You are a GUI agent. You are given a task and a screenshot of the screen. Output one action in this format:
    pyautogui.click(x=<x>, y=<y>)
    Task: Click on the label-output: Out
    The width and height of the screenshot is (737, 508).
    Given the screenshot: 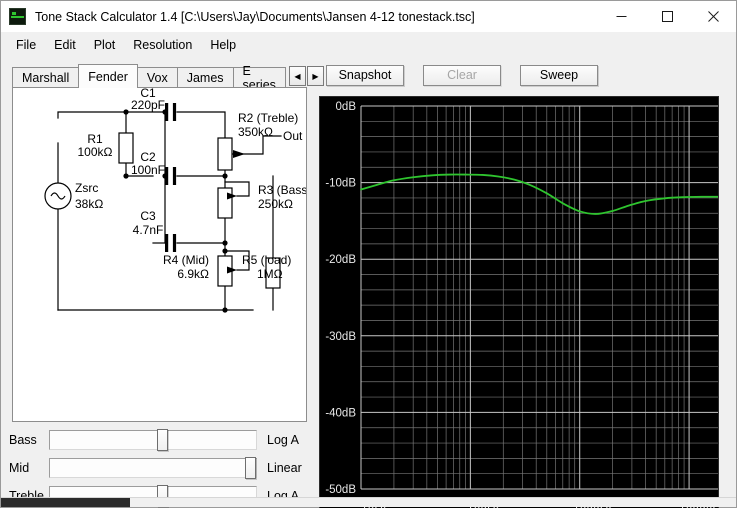 What is the action you would take?
    pyautogui.click(x=293, y=136)
    